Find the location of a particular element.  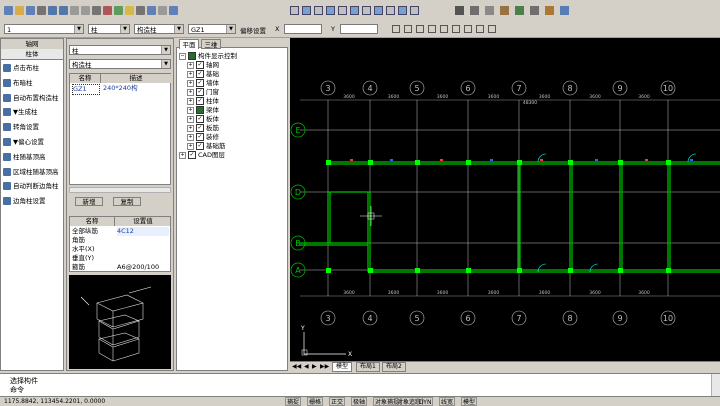

member-category-select: 柱 ▼ is located at coordinates (120, 50).